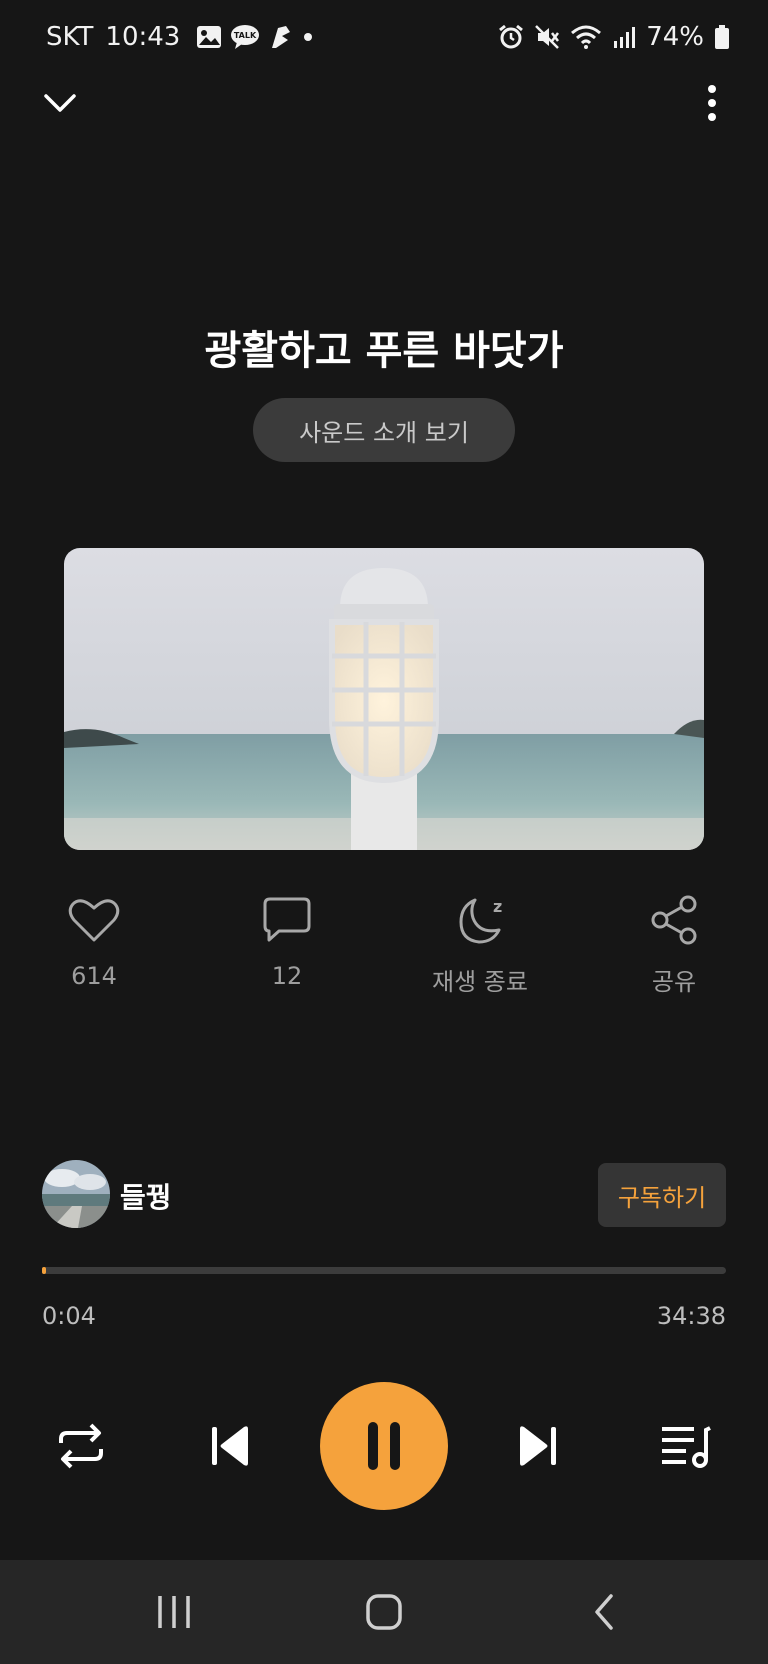 Image resolution: width=768 pixels, height=1664 pixels. I want to click on channel-name: 들꿩, so click(146, 1196).